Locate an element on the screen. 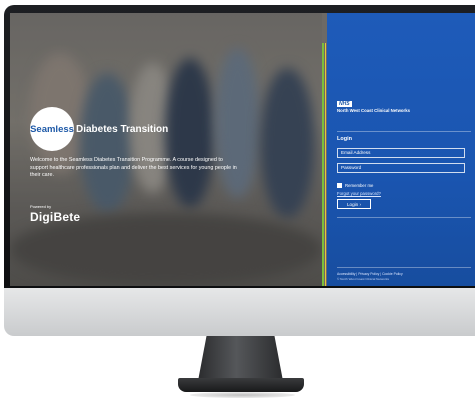 This screenshot has height=410, width=475. remember-me: Remember me is located at coordinates (355, 185).